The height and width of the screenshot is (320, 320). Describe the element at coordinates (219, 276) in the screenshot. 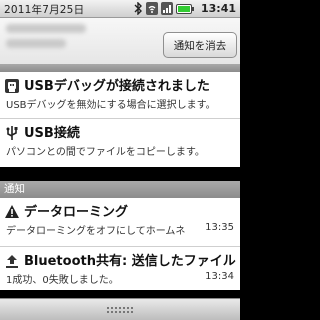

I see `notification-time: 13:34` at that location.